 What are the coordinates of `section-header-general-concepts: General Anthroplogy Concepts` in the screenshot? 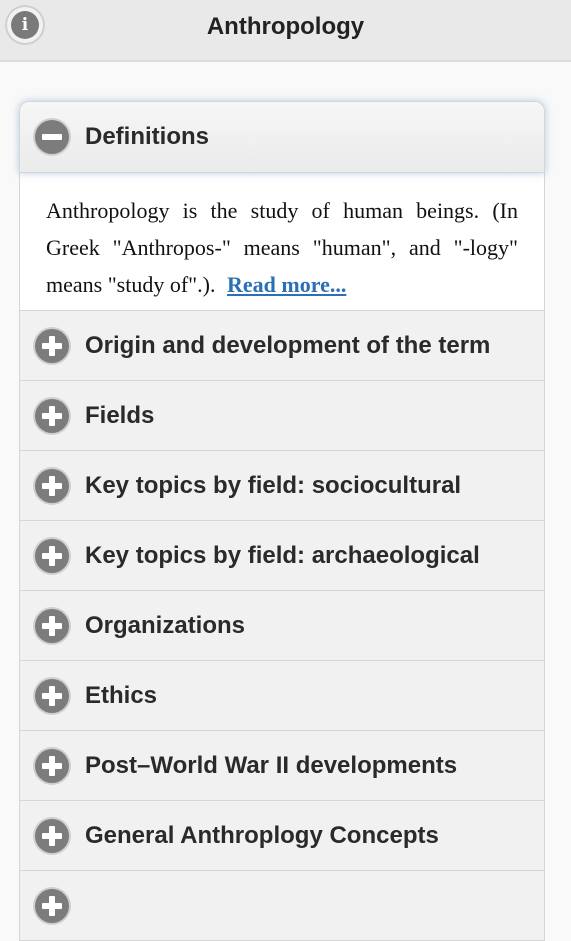 It's located at (282, 836).